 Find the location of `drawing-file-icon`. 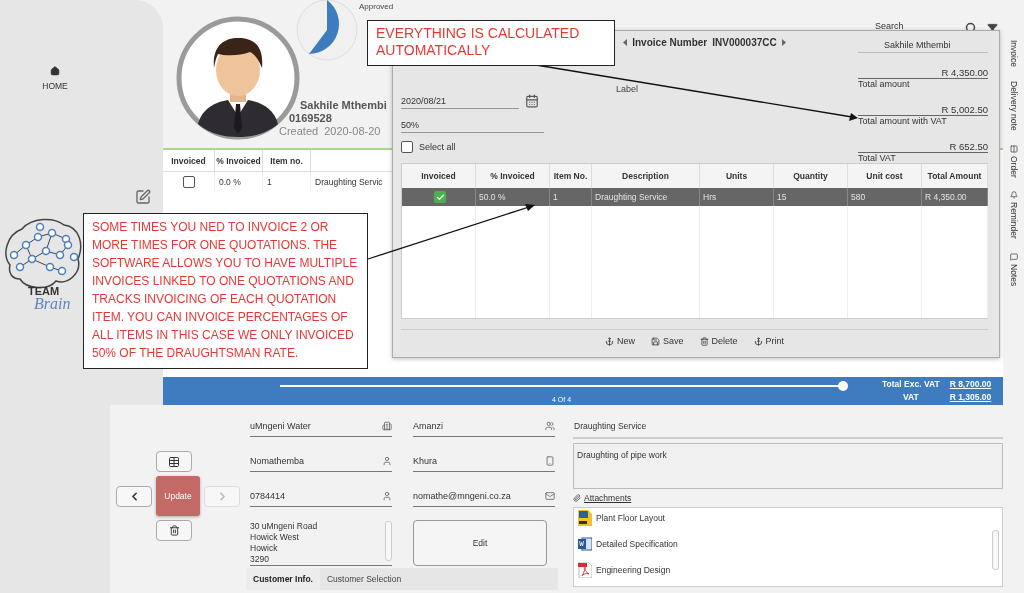

drawing-file-icon is located at coordinates (585, 518).